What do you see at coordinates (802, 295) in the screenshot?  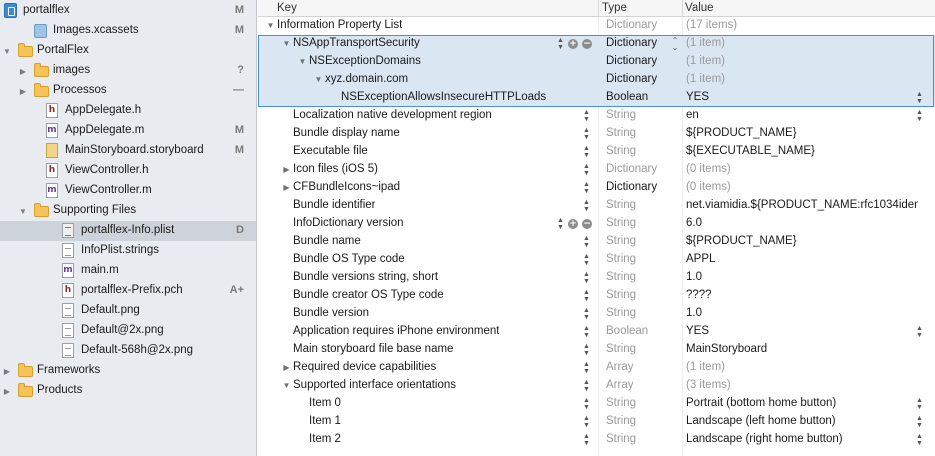 I see `plist-value: ????` at bounding box center [802, 295].